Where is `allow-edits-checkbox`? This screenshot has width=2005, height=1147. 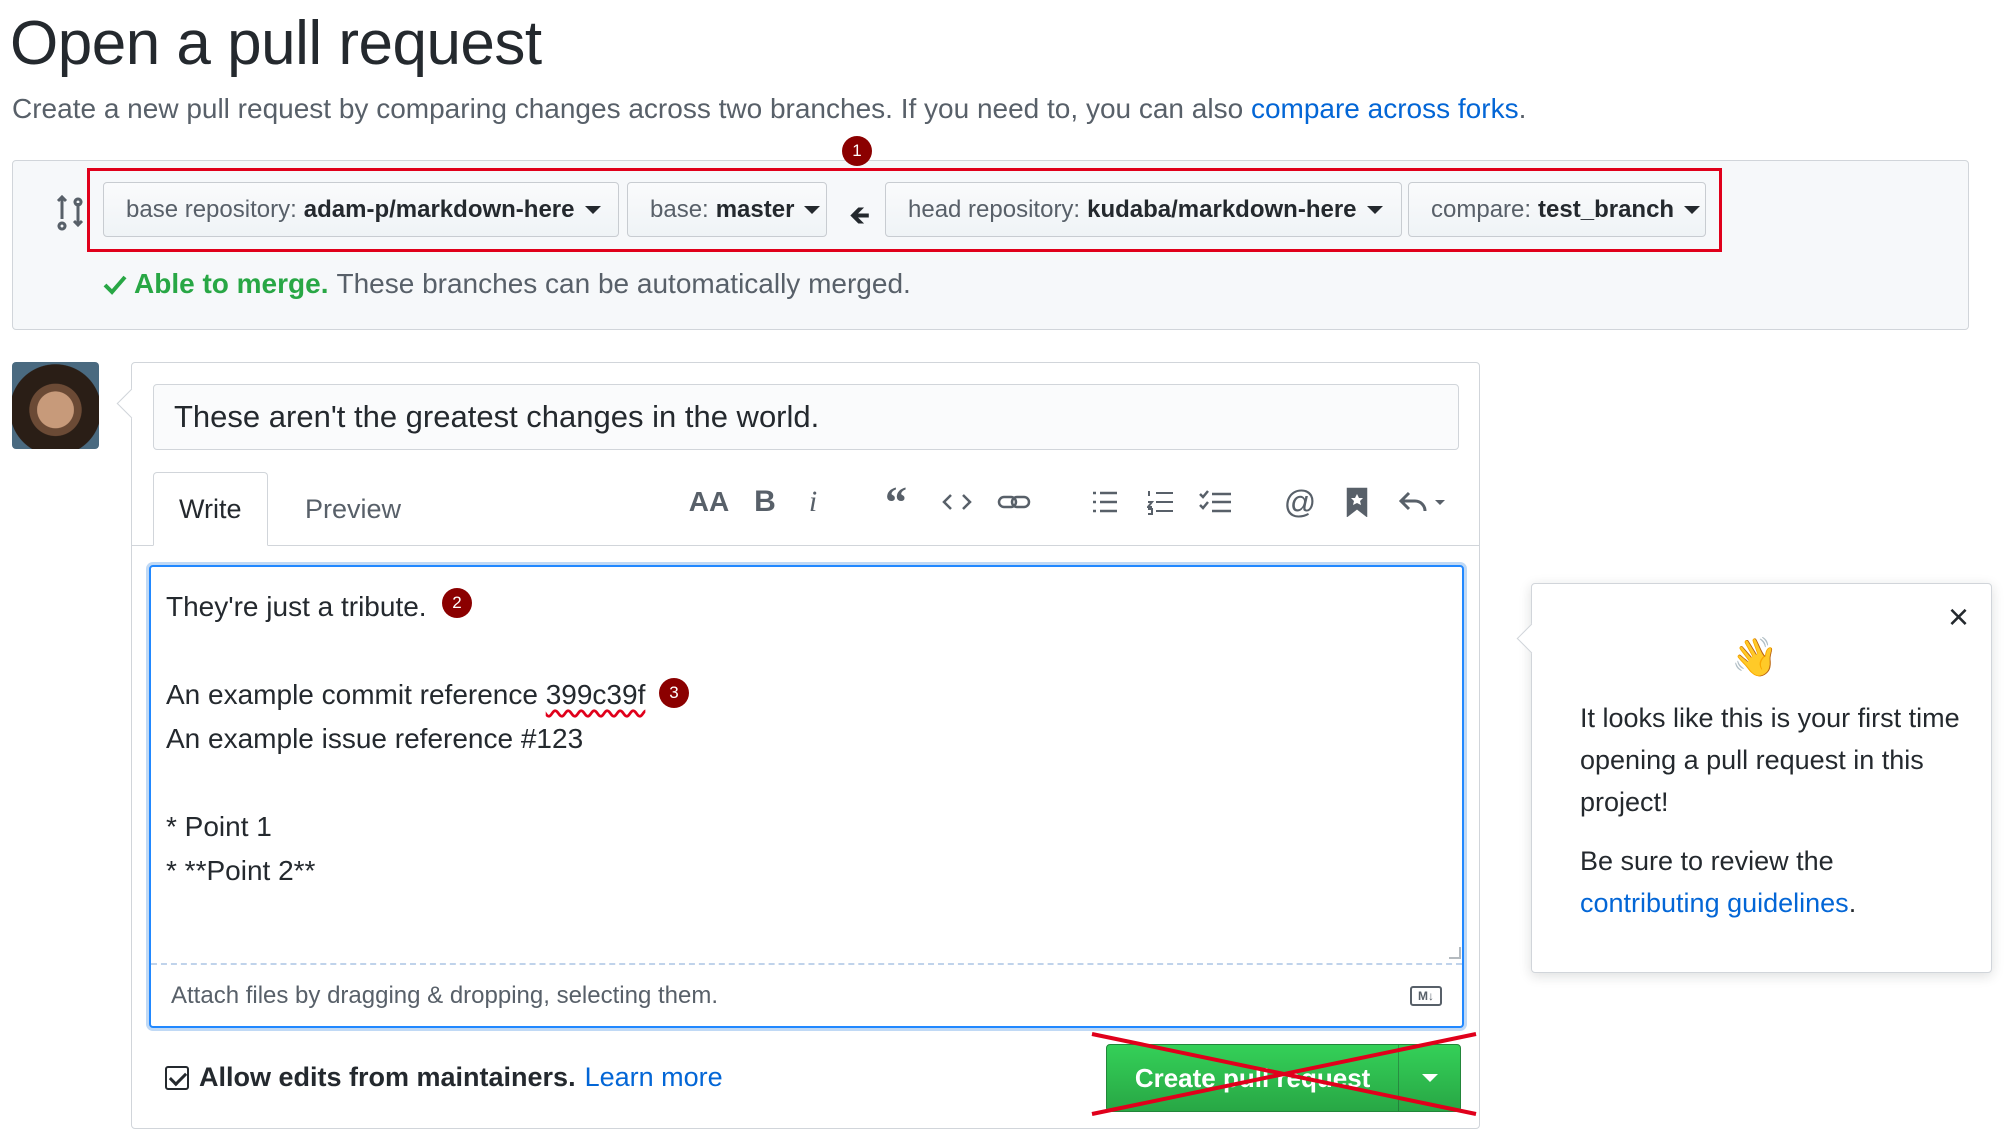 allow-edits-checkbox is located at coordinates (177, 1077).